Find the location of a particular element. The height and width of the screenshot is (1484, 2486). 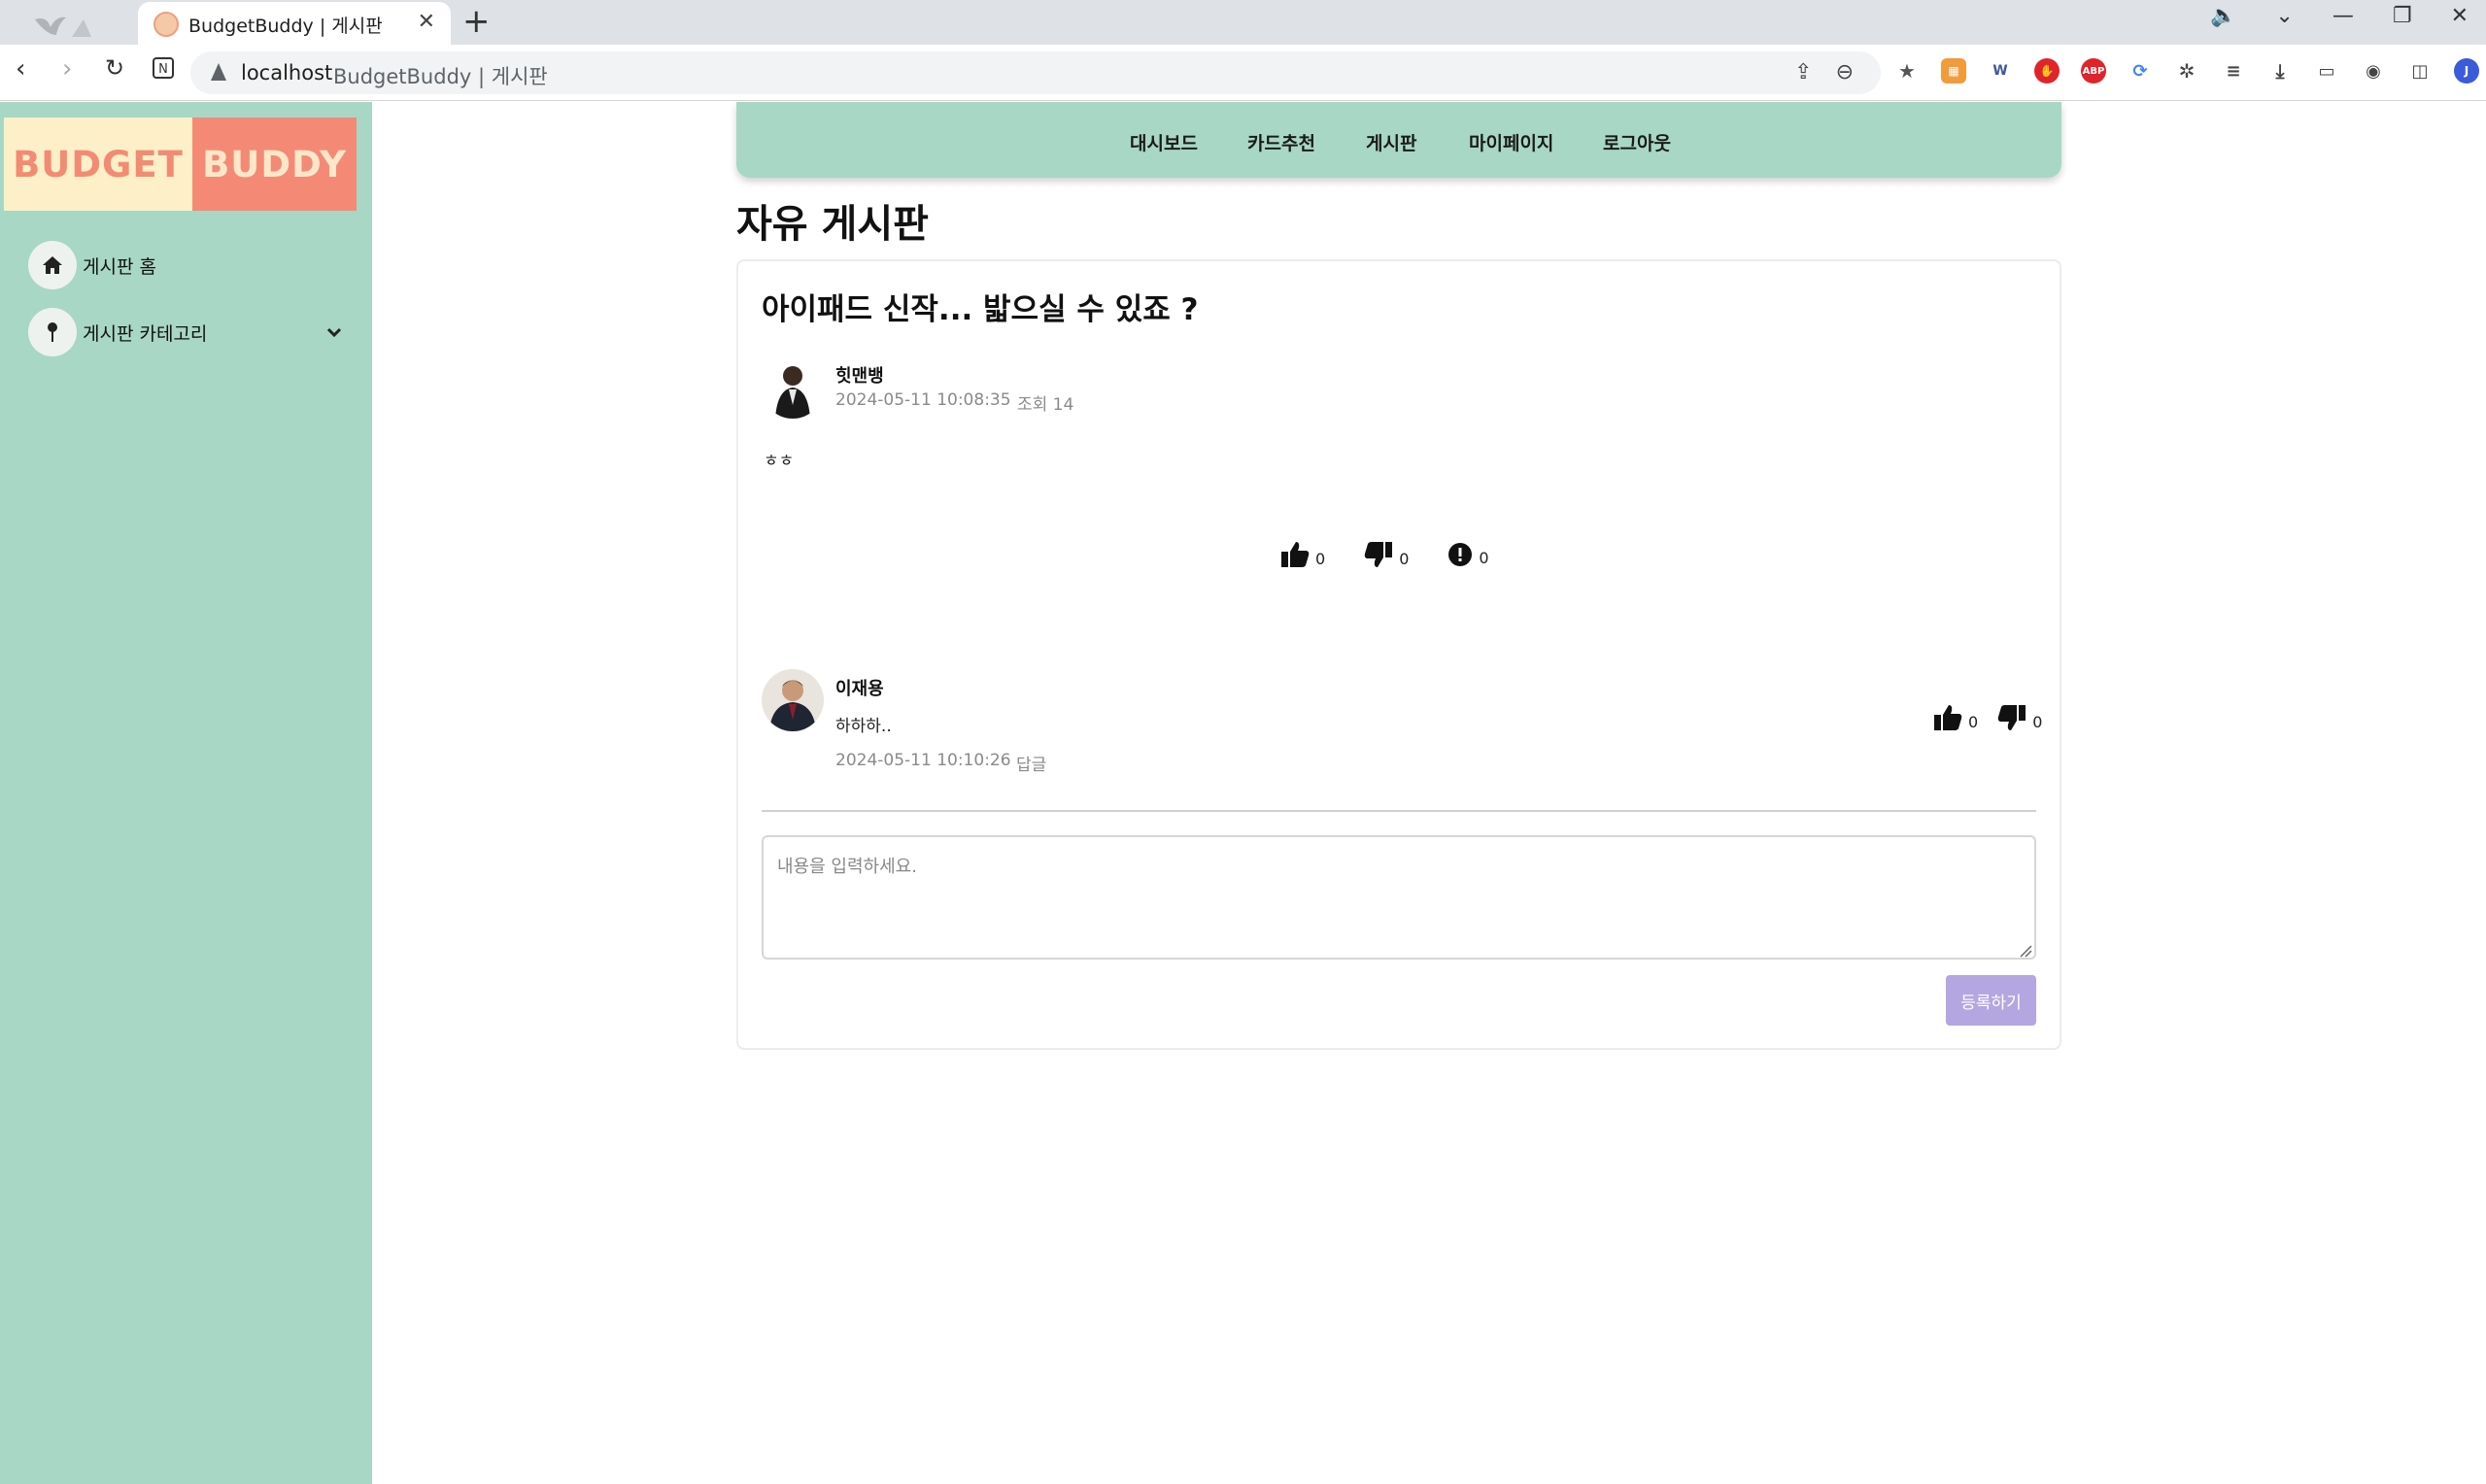

notion-icon: N is located at coordinates (163, 71).